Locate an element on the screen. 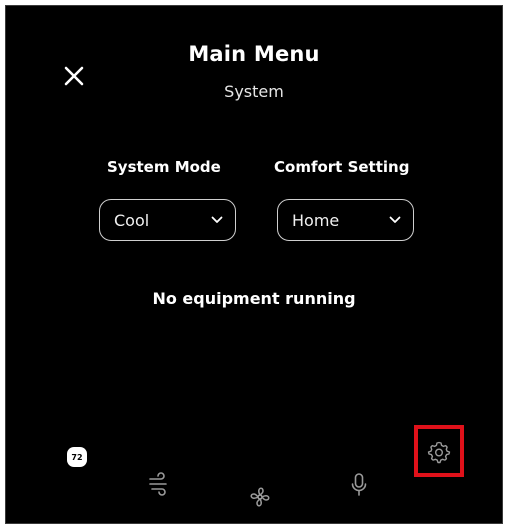 The image size is (510, 529). airflow-button is located at coordinates (160, 483).